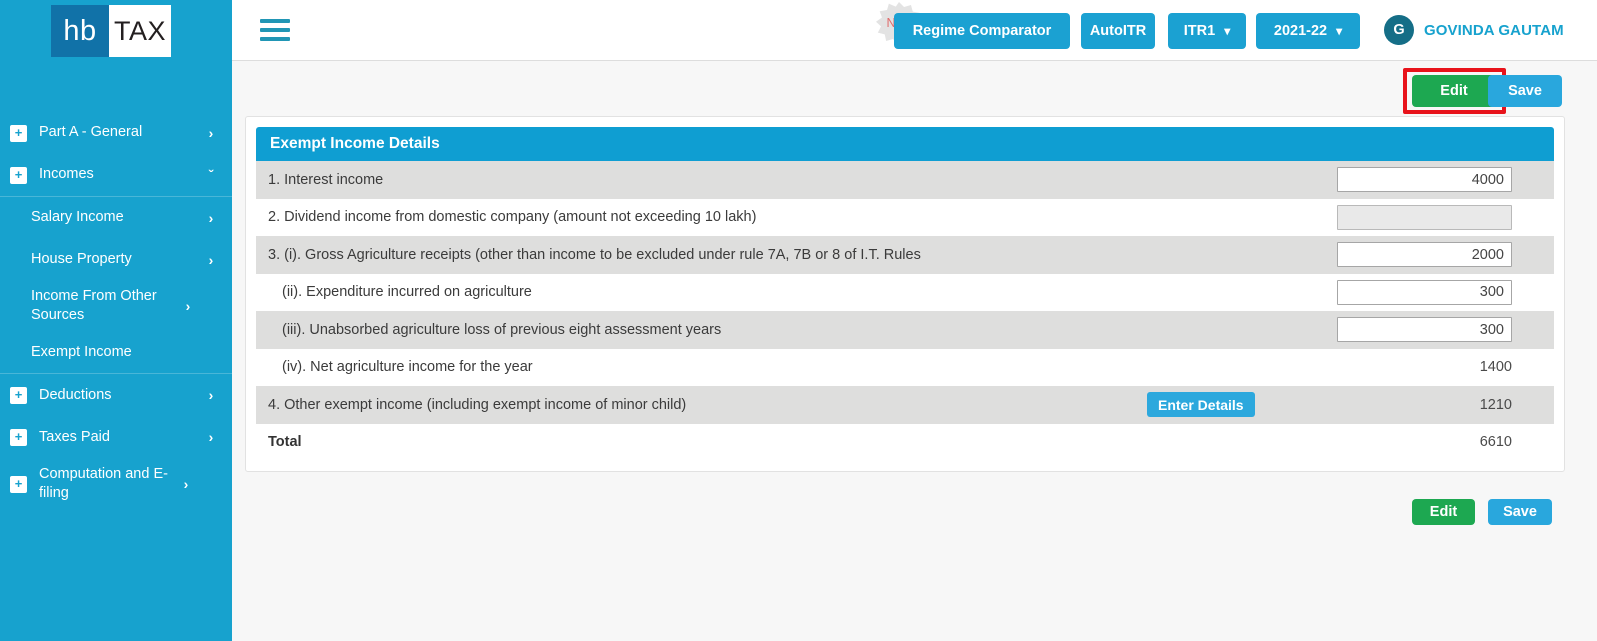 This screenshot has height=641, width=1597. I want to click on sidebar-item-exempt-income: Exempt Income, so click(116, 352).